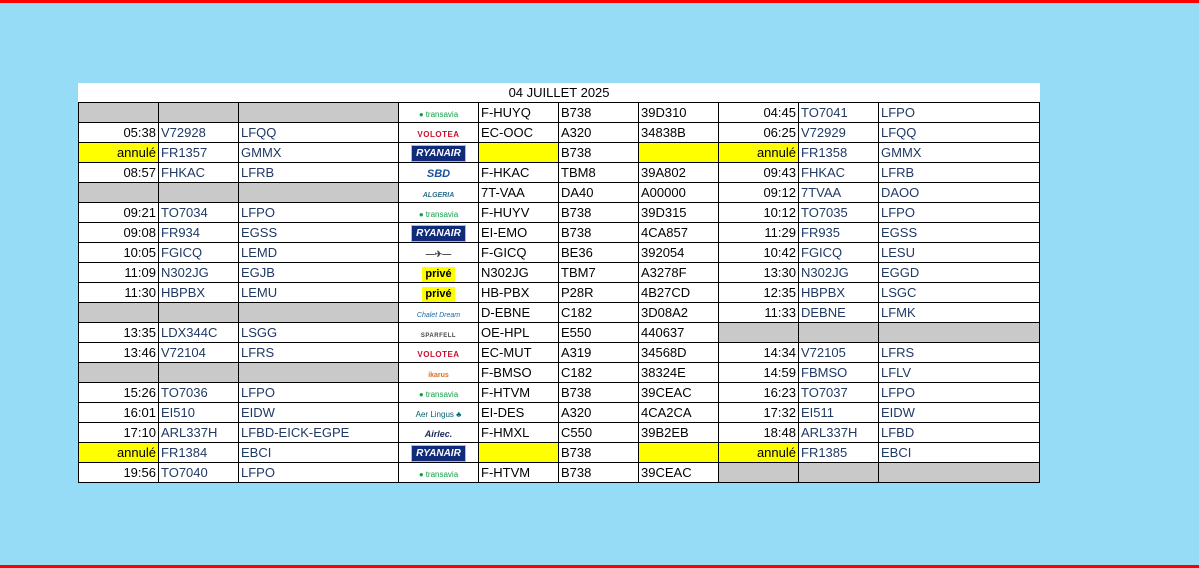 This screenshot has height=568, width=1199. What do you see at coordinates (318, 432) in the screenshot?
I see `arrival-origin: LFBD-EICK-EGPE` at bounding box center [318, 432].